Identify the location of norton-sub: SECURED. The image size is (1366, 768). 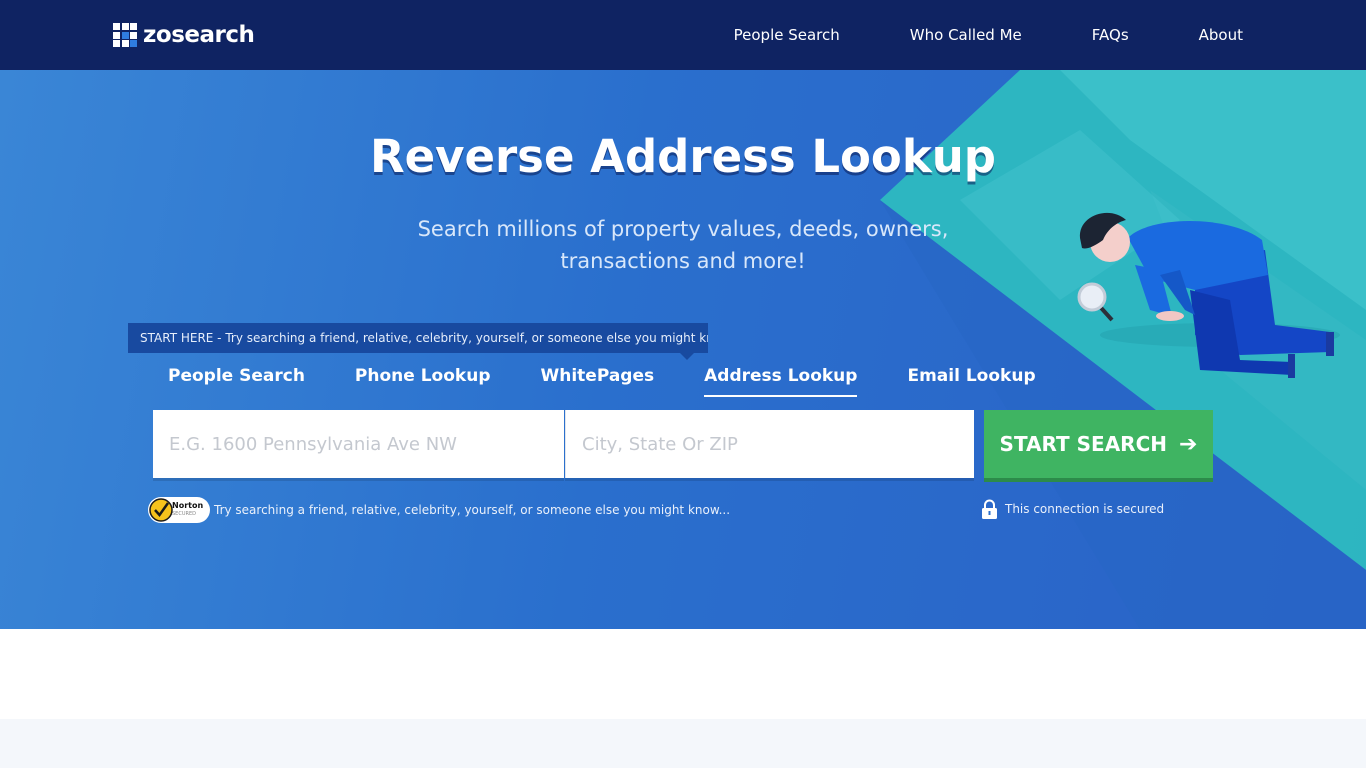
(184, 514).